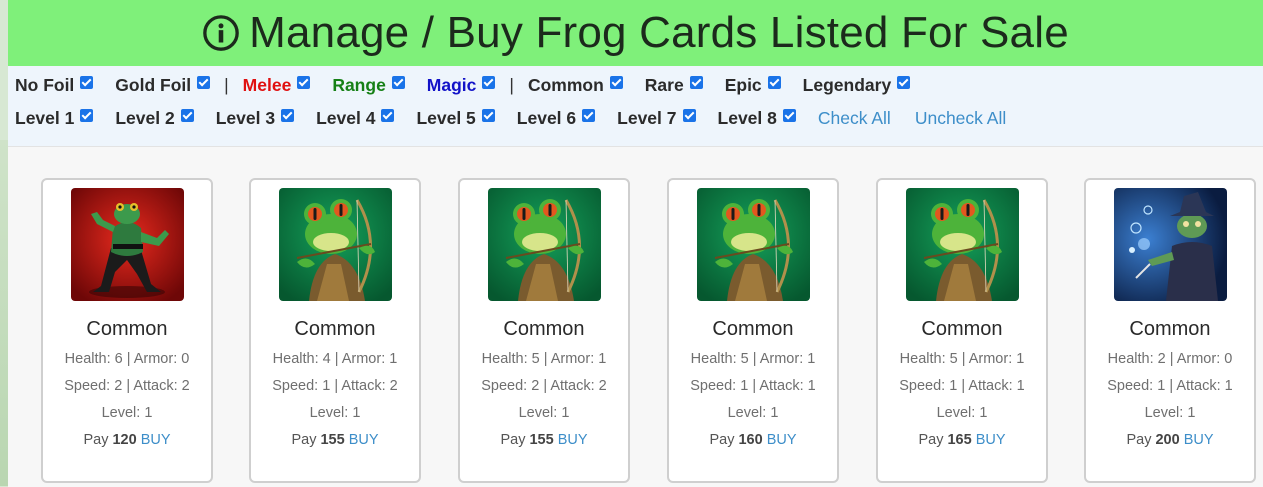 The width and height of the screenshot is (1263, 487). What do you see at coordinates (960, 118) in the screenshot?
I see `uncheck-all-link: Uncheck All` at bounding box center [960, 118].